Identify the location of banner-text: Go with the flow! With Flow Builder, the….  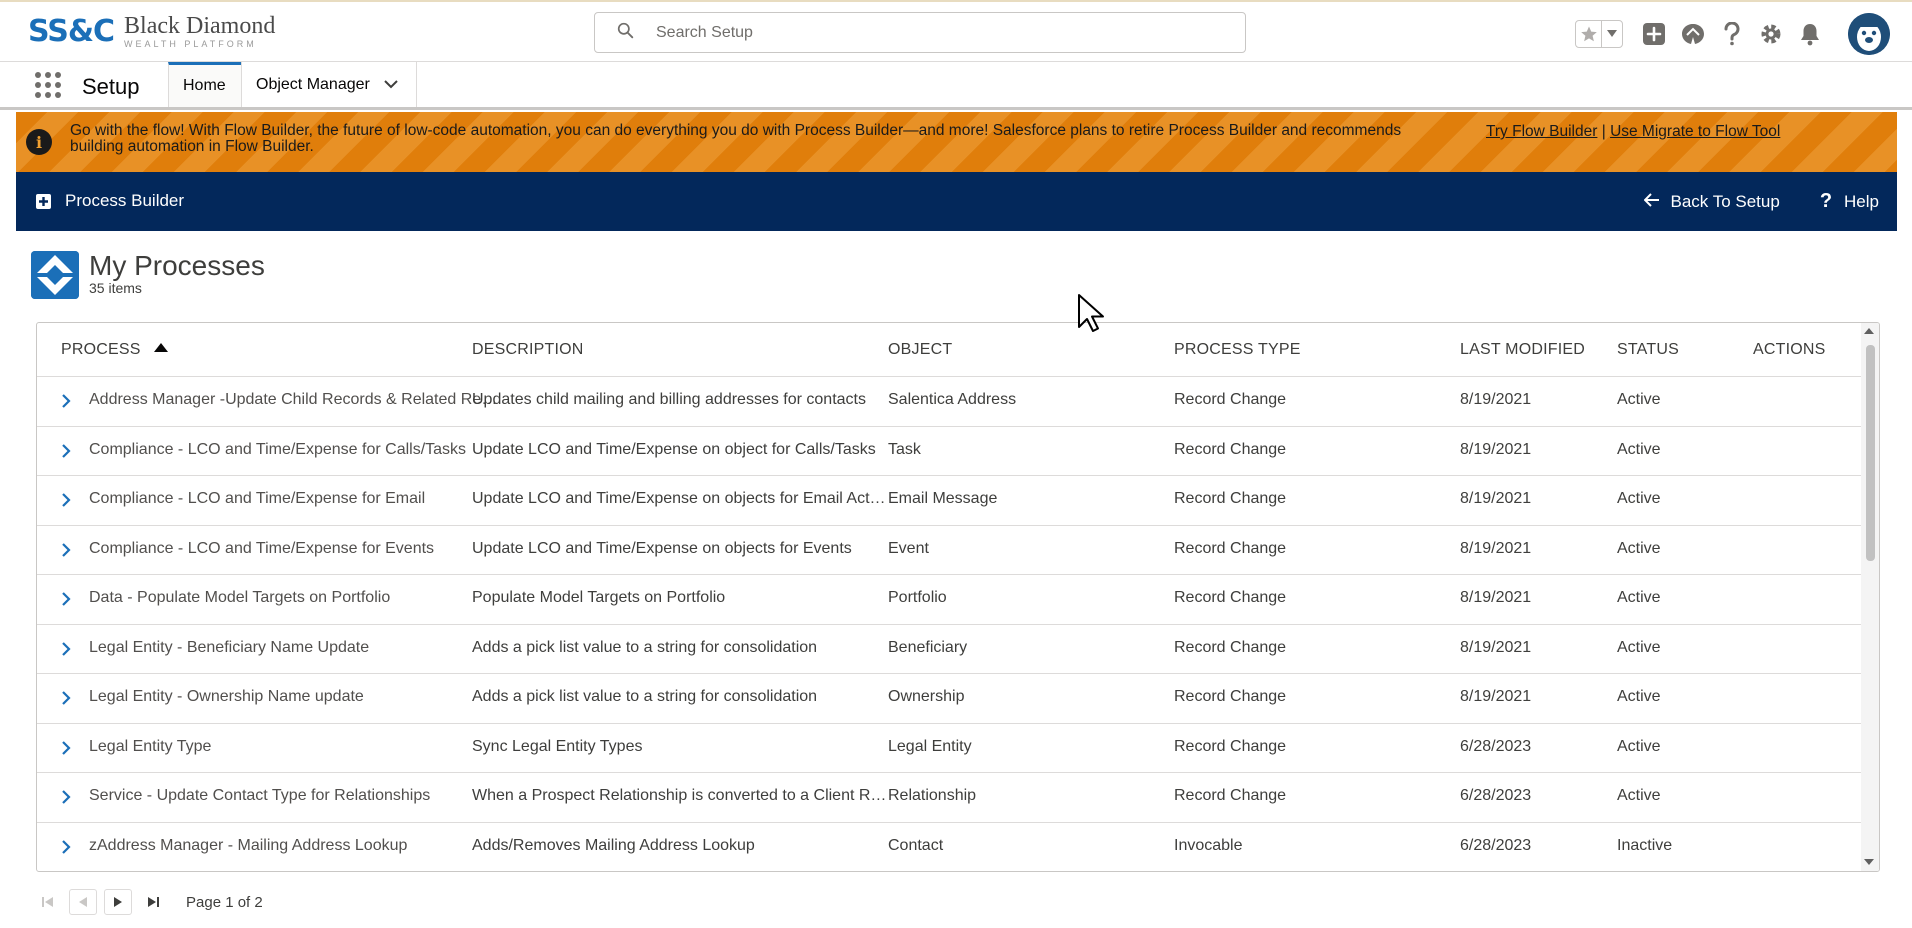
(736, 138).